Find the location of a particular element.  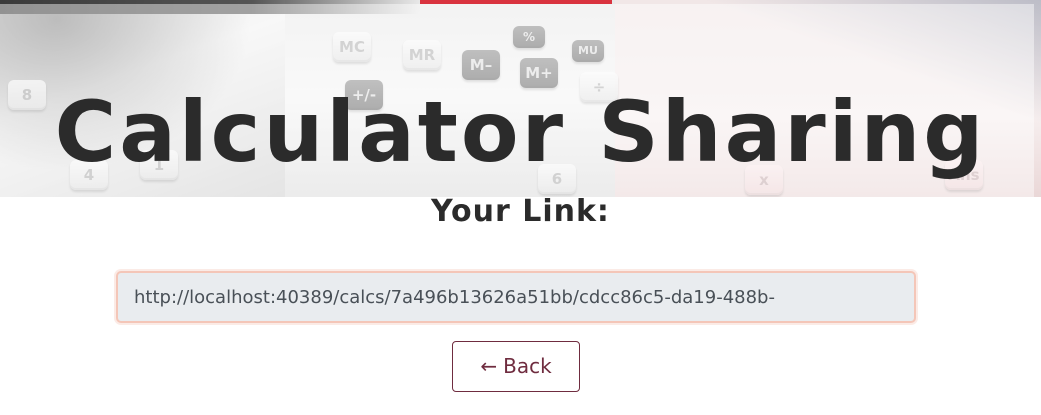

back-button: ← Back is located at coordinates (516, 366).